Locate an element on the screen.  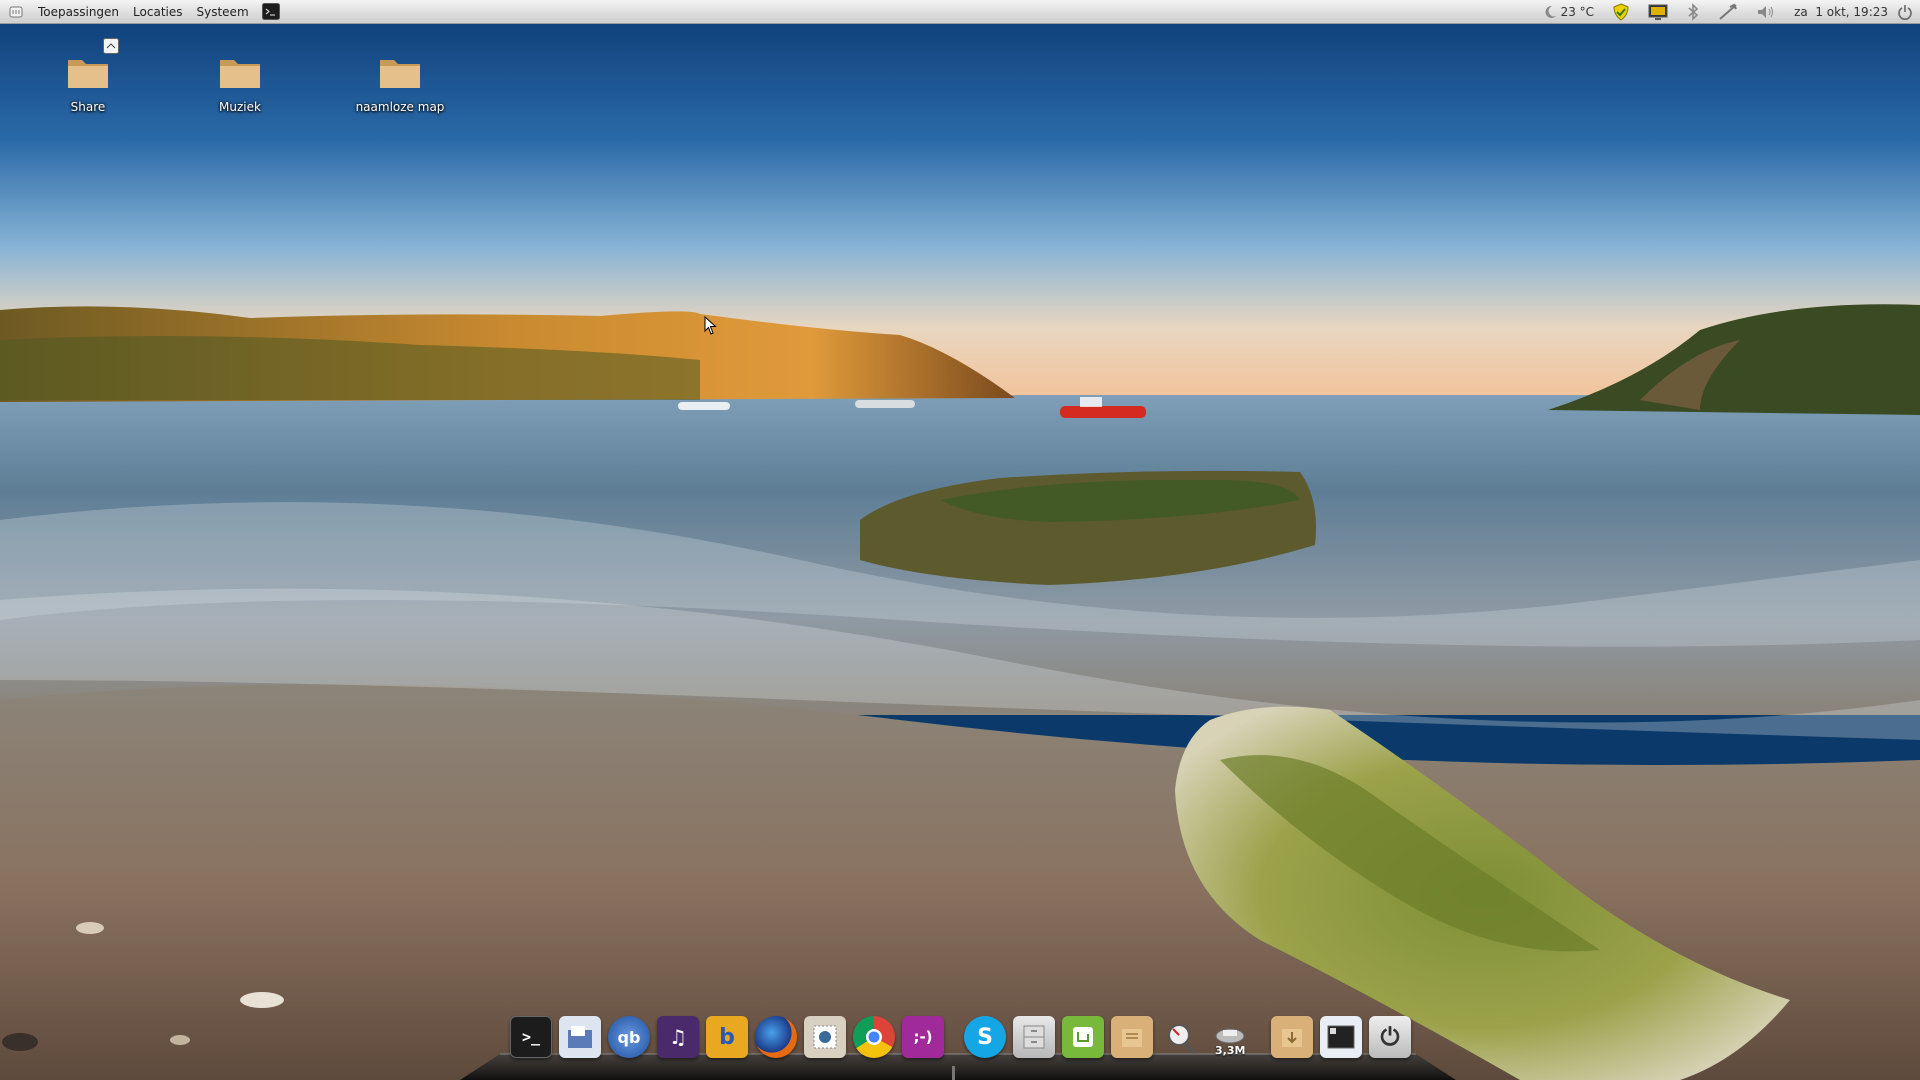
shared-emblem-icon is located at coordinates (111, 46).